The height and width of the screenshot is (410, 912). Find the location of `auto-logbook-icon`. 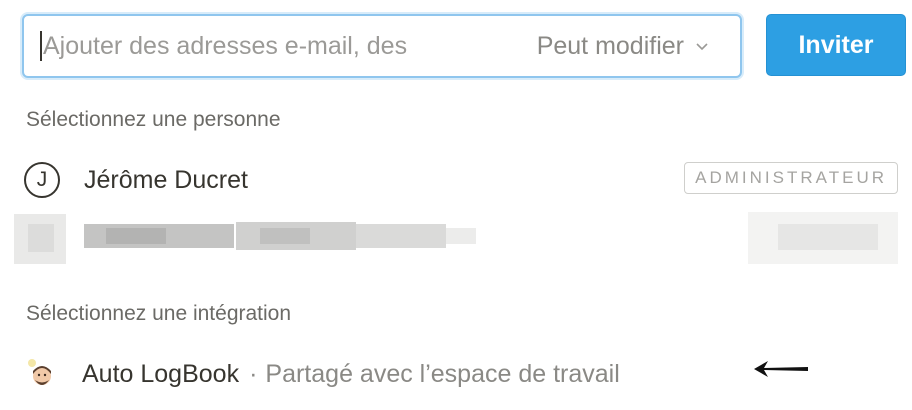

auto-logbook-icon is located at coordinates (39, 372).